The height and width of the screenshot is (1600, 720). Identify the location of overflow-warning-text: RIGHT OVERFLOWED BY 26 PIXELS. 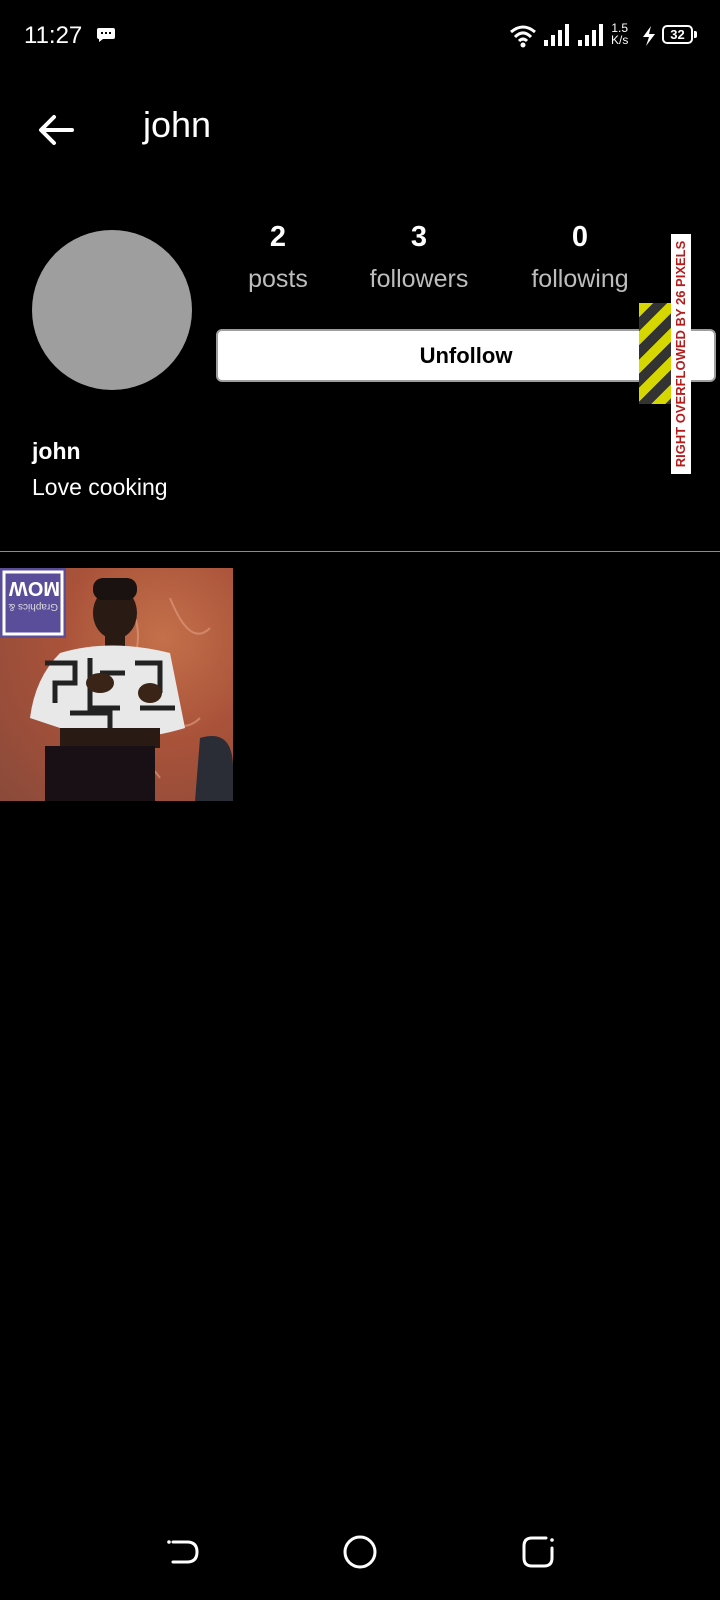
(680, 354).